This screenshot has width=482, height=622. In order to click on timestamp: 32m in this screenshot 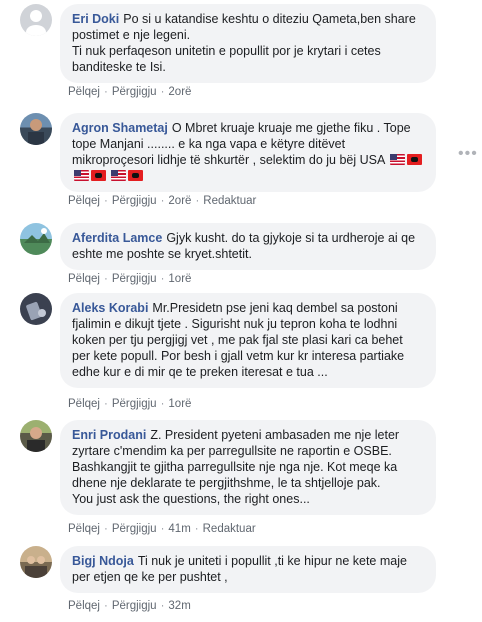, I will do `click(179, 606)`.